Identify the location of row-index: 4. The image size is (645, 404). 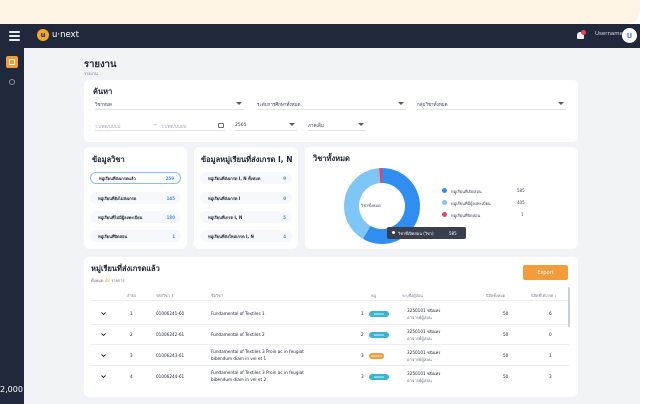
(131, 376).